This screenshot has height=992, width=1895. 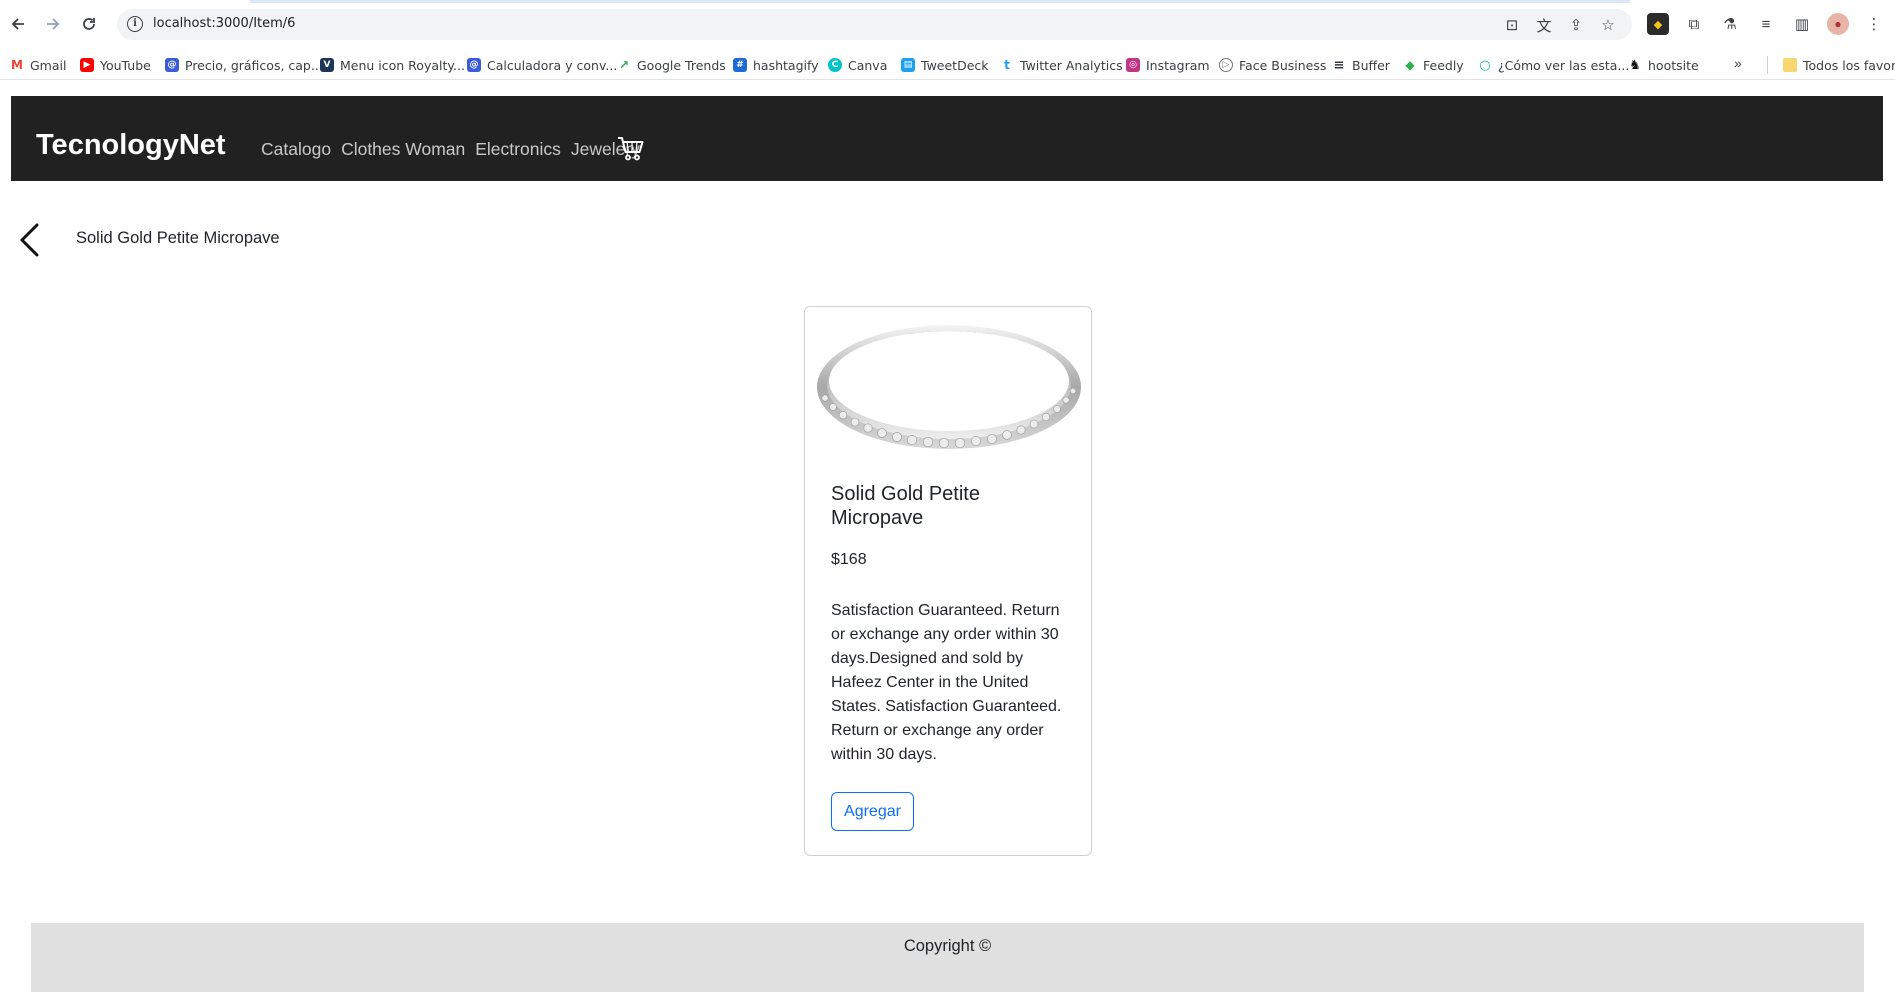 What do you see at coordinates (1767, 65) in the screenshot?
I see `bookmarks-divider` at bounding box center [1767, 65].